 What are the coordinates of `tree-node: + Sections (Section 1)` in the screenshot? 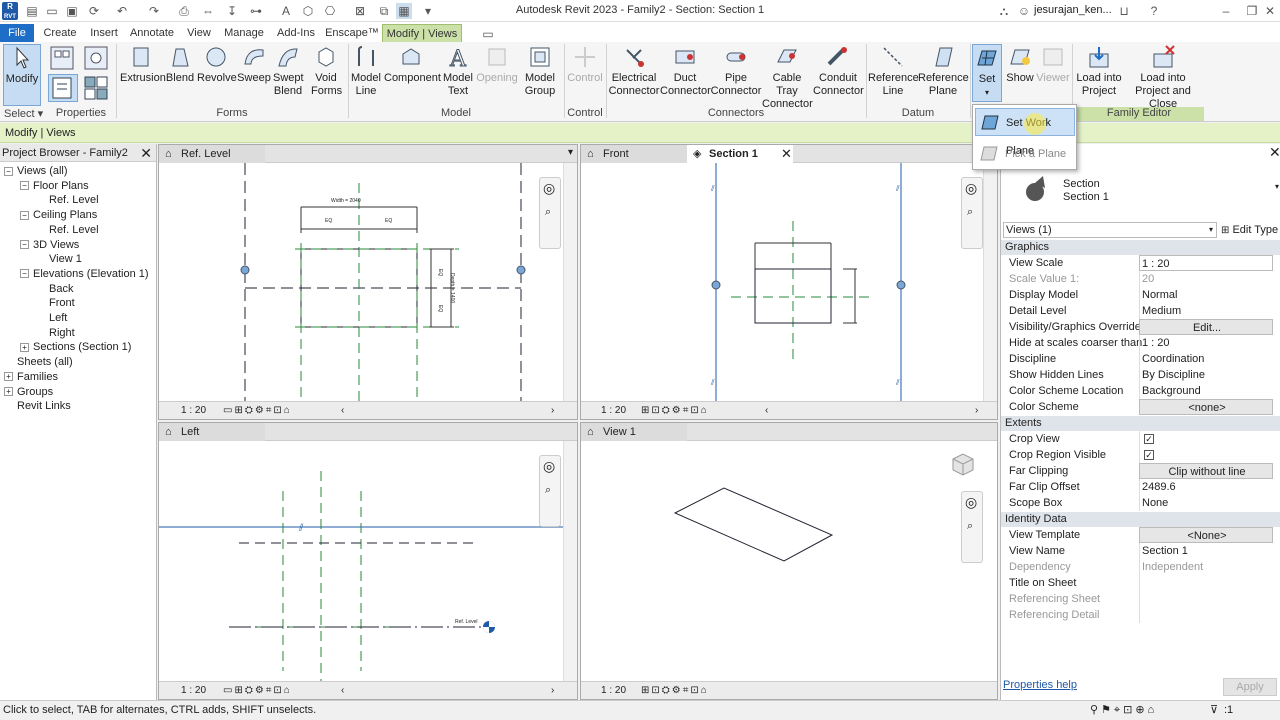 It's located at (75, 347).